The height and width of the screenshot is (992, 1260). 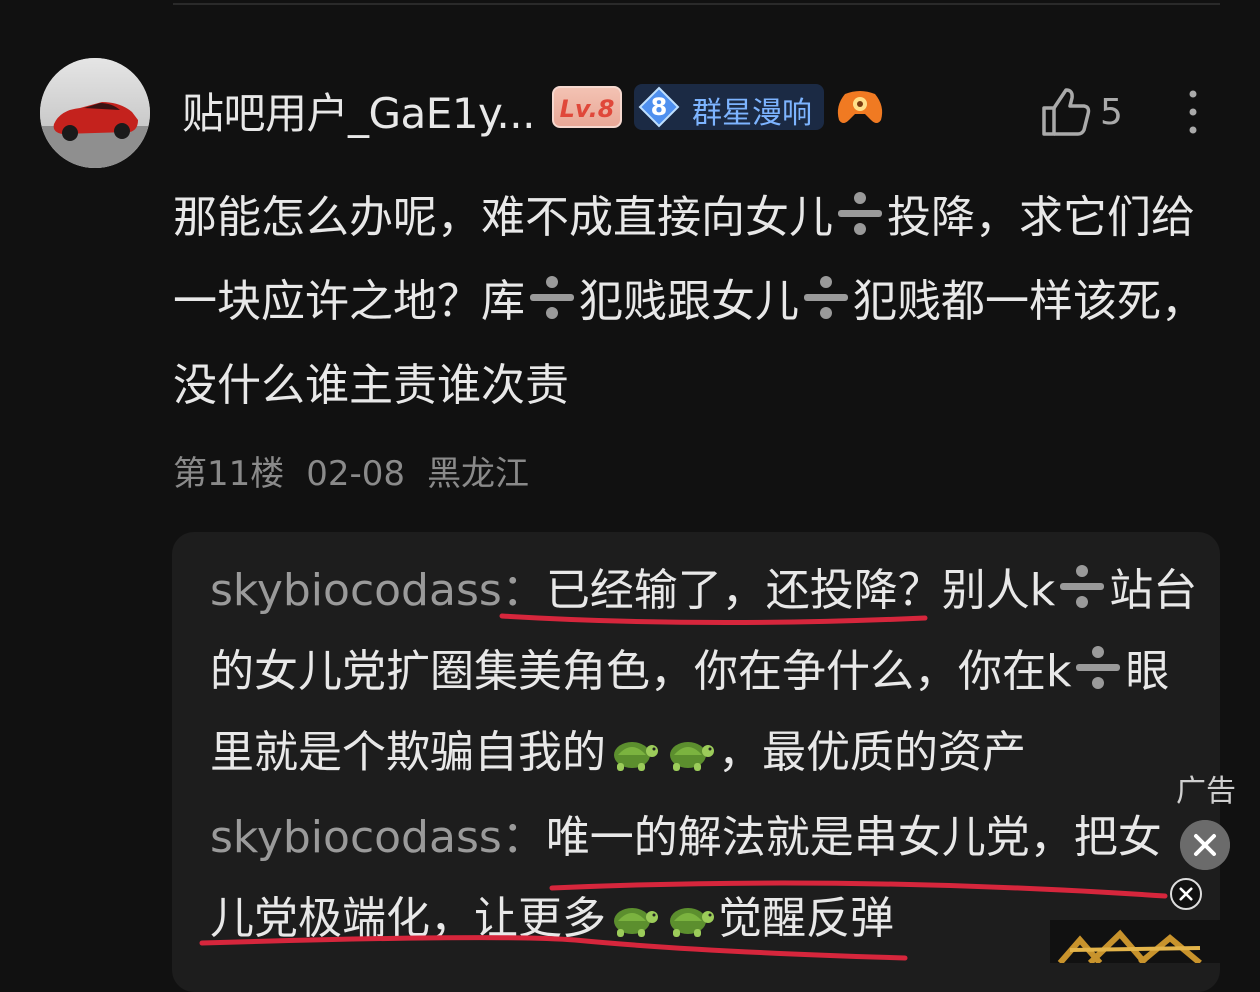 What do you see at coordinates (752, 113) in the screenshot?
I see `fan-badge-name: 群星漫响` at bounding box center [752, 113].